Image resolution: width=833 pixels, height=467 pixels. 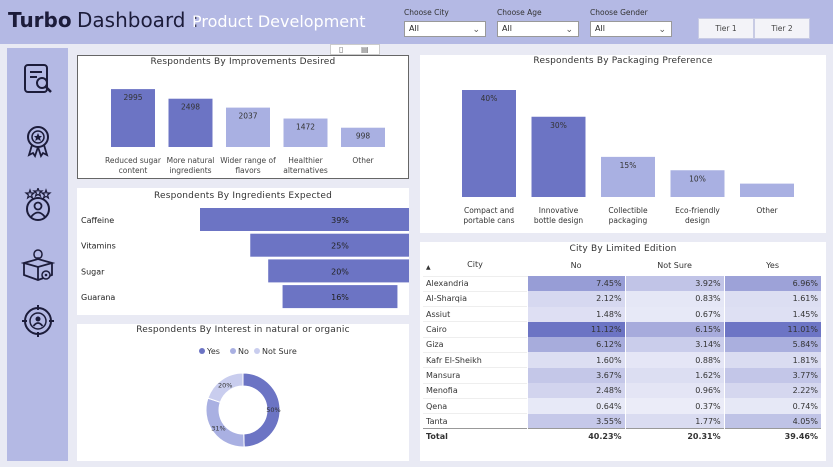 What do you see at coordinates (38, 79) in the screenshot?
I see `report-search-icon` at bounding box center [38, 79].